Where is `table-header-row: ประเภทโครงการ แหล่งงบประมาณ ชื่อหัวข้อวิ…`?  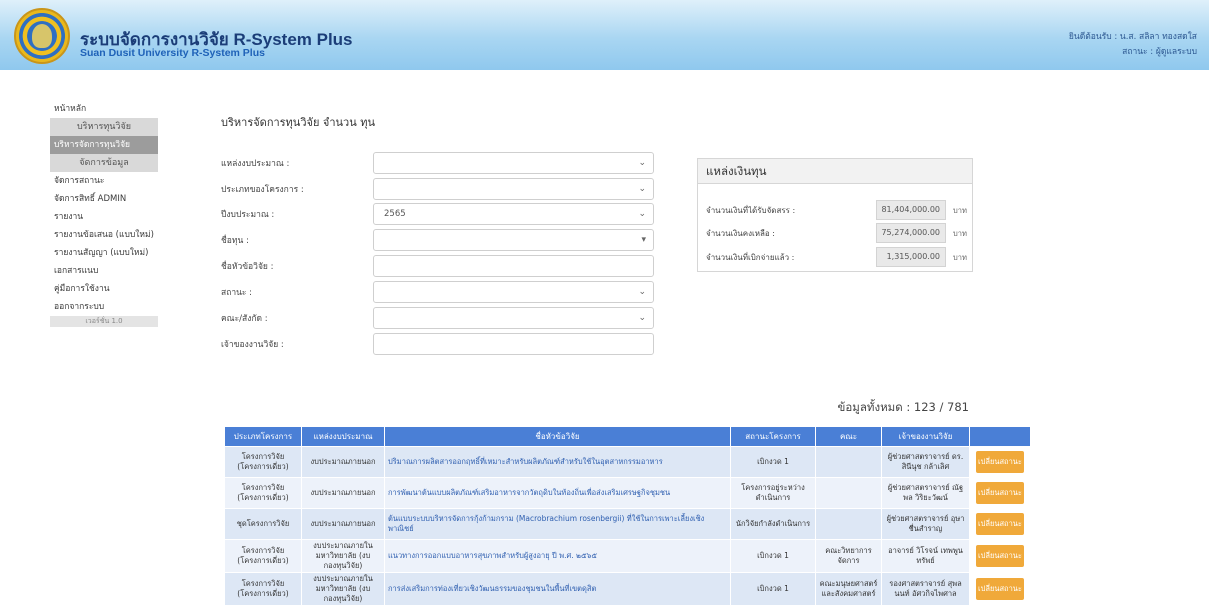
table-header-row: ประเภทโครงการ แหล่งงบประมาณ ชื่อหัวข้อวิ… is located at coordinates (627, 436).